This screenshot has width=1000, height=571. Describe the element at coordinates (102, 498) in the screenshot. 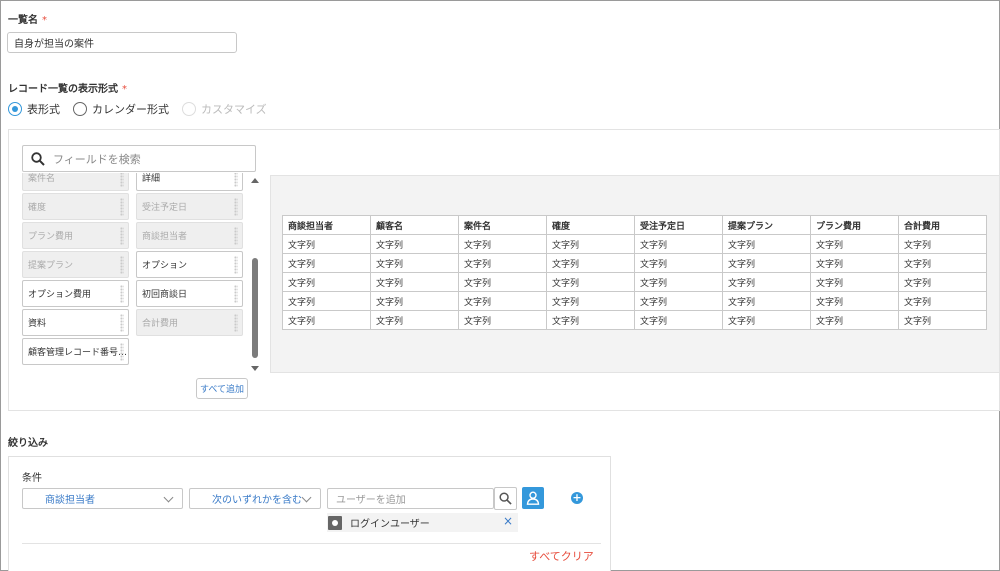

I see `filter-field-select: 商談担当者` at that location.